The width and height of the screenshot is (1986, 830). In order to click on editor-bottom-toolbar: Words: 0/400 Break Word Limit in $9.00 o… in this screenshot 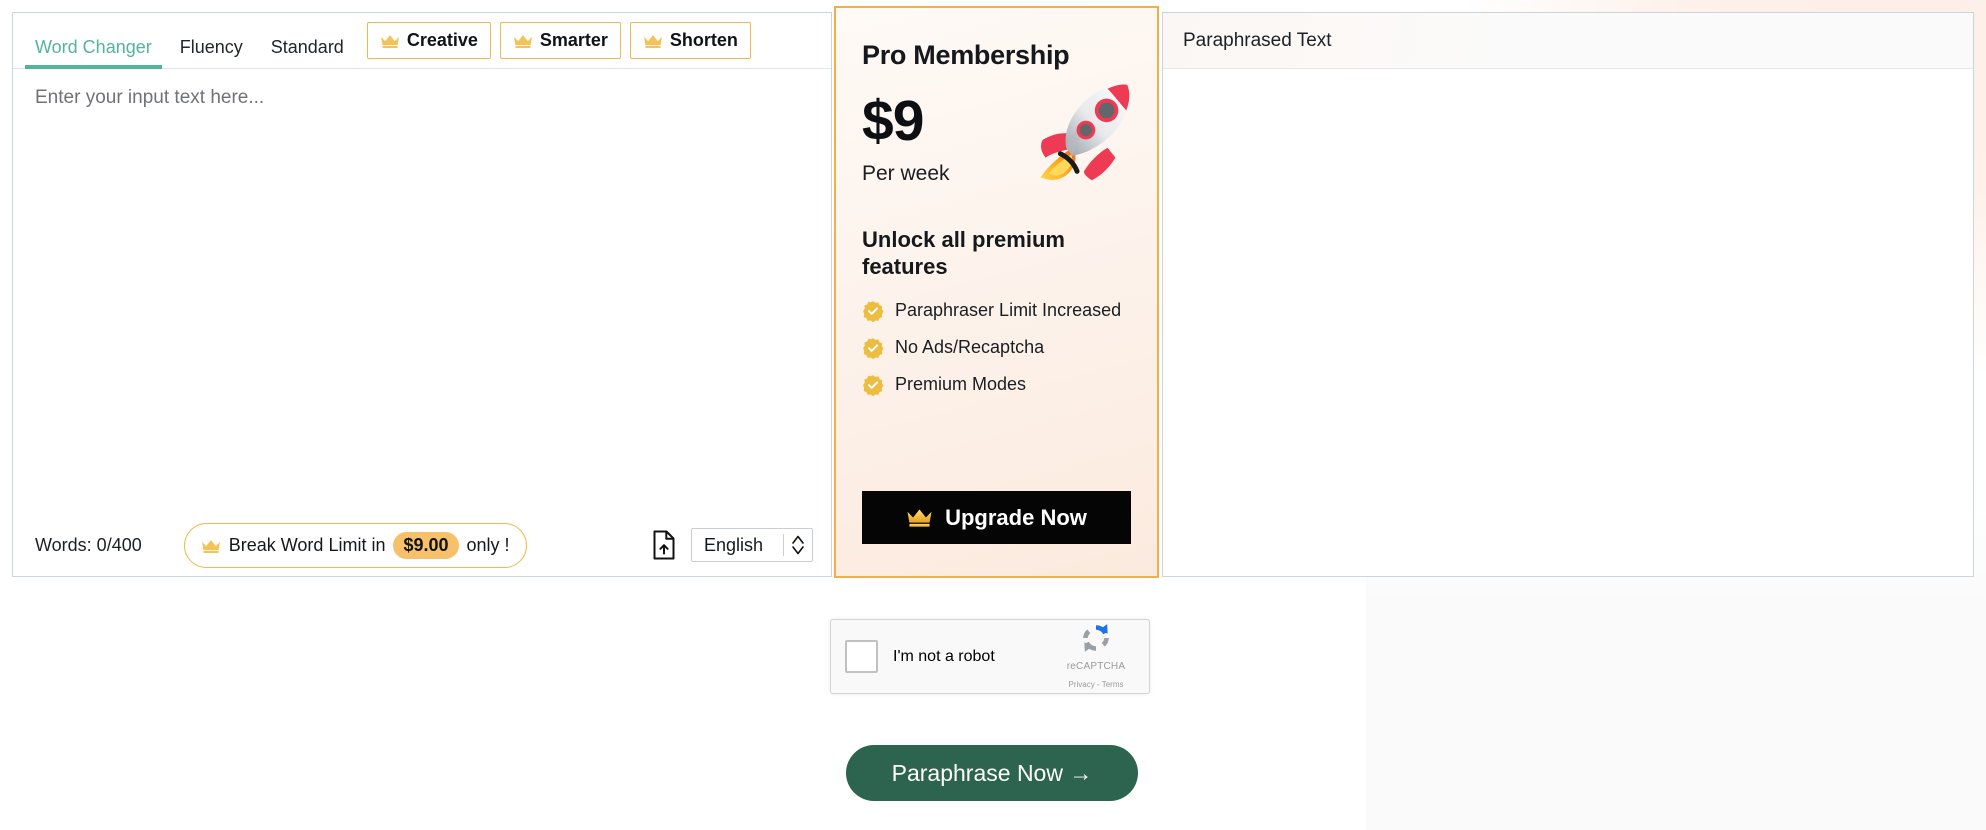, I will do `click(422, 545)`.